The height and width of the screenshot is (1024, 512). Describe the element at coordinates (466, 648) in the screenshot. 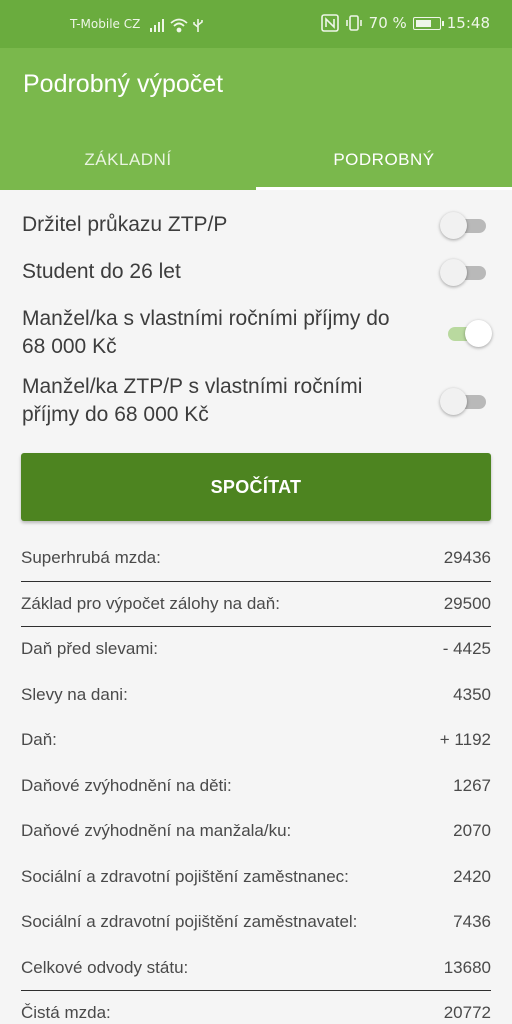

I see `result-value: - 4425` at that location.